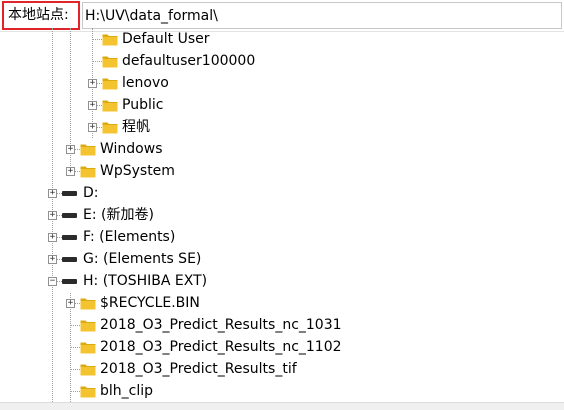 This screenshot has height=410, width=564. I want to click on folder-node: 2018_O3_Predict_Results_nc_1102, so click(282, 347).